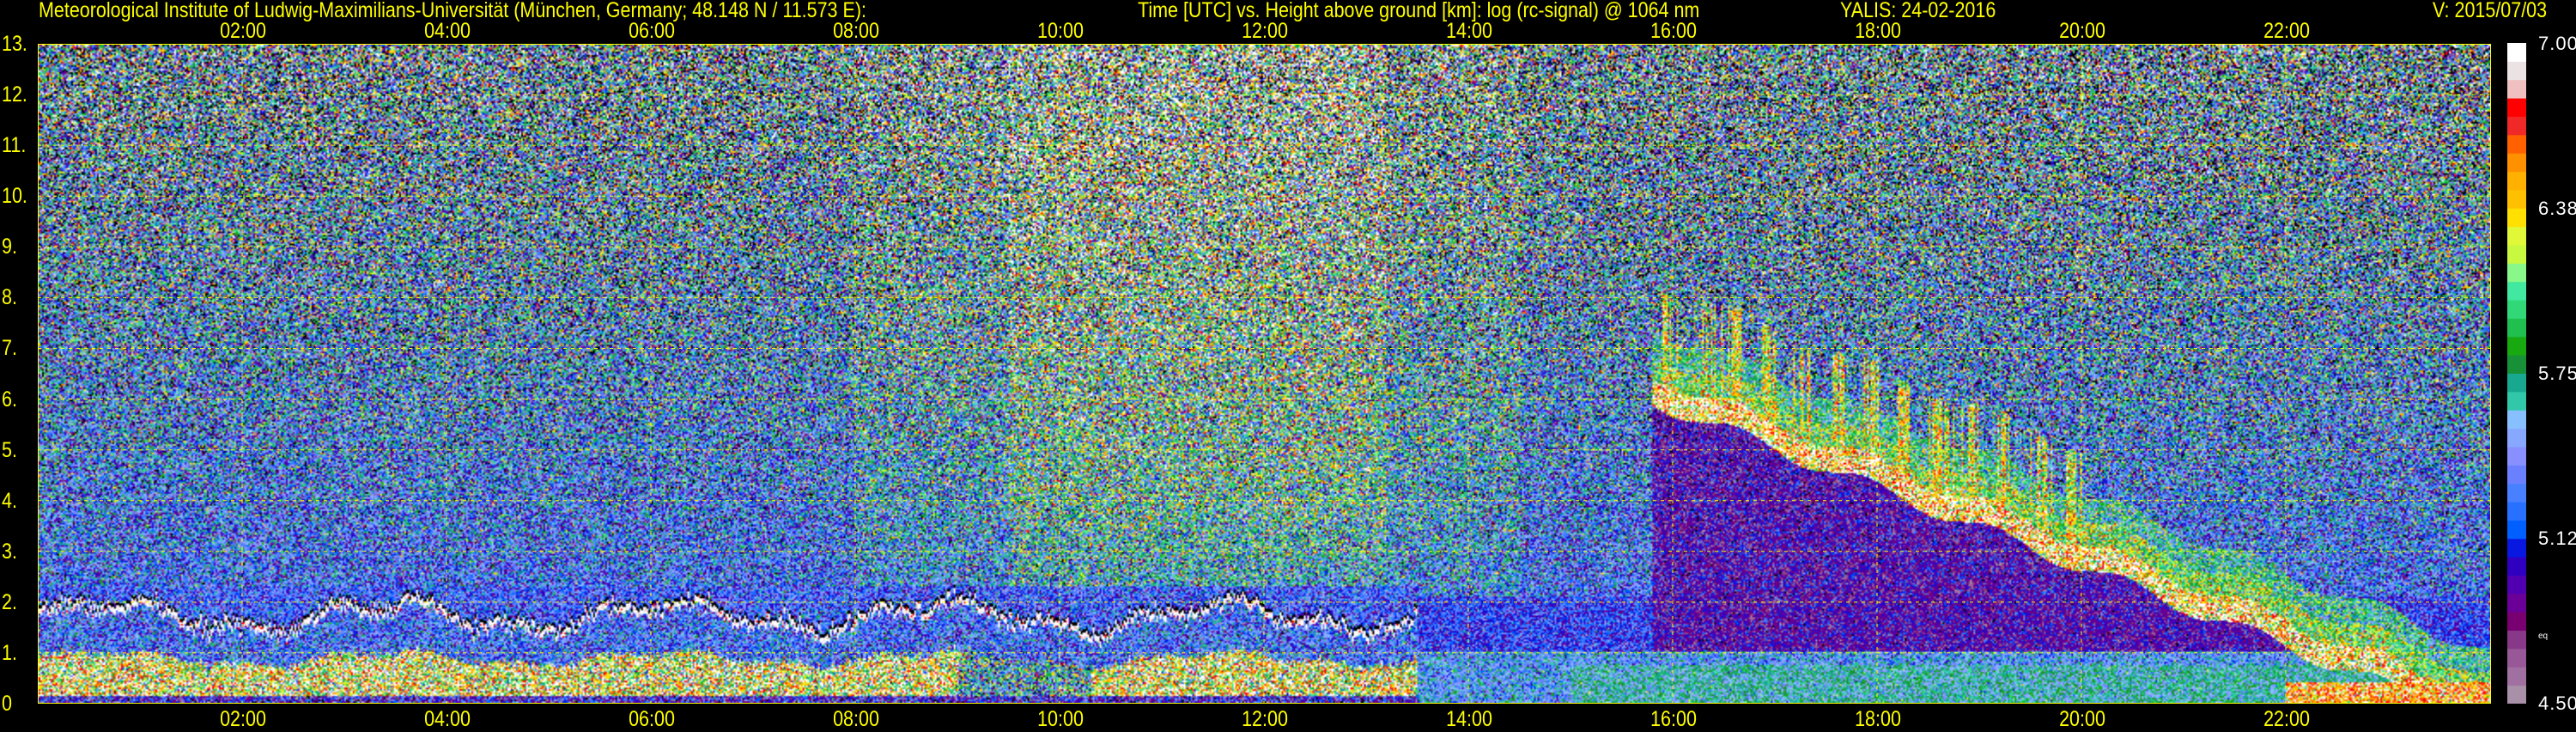  I want to click on colorbar-label: 7.00, so click(2557, 43).